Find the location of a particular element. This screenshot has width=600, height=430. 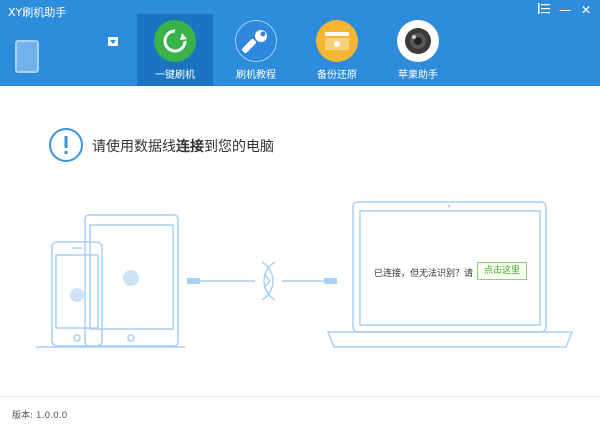

tab-tutorial: 刷机教程 is located at coordinates (256, 50).